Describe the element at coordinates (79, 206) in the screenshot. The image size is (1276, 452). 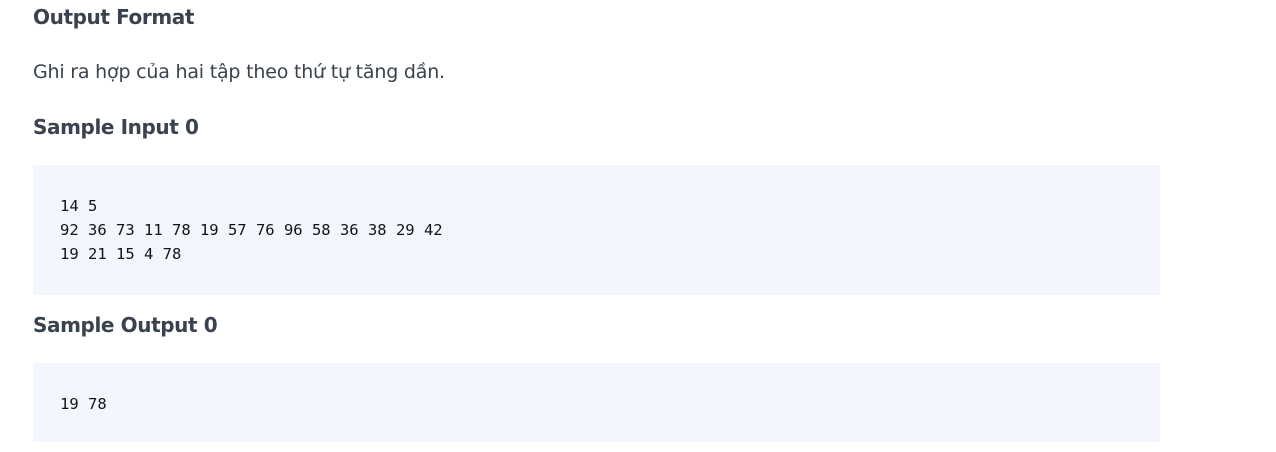
I see `sample-input-line: 14 5` at that location.